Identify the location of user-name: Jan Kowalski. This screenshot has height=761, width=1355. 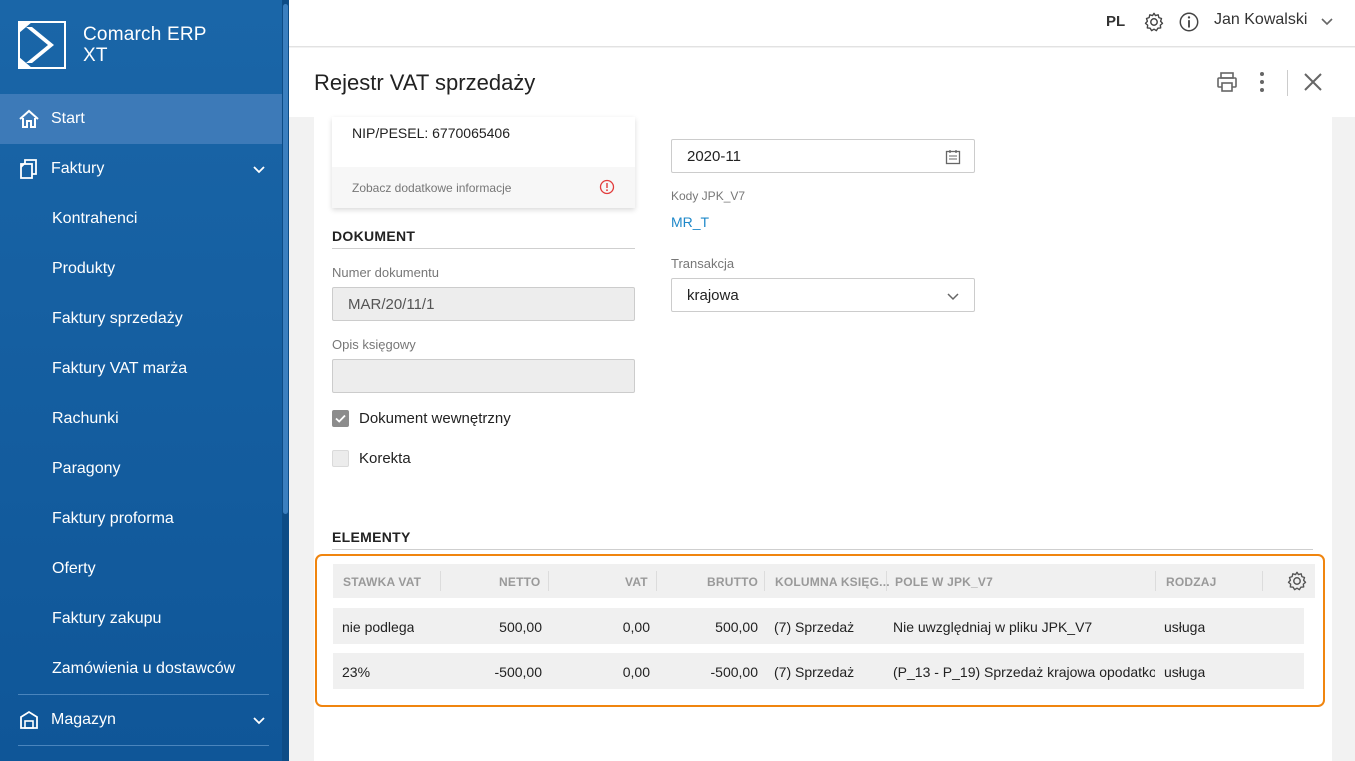
(1260, 20).